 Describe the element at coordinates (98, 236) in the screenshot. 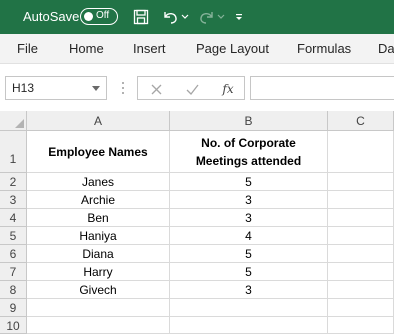

I see `cell-a5: Haniya` at that location.